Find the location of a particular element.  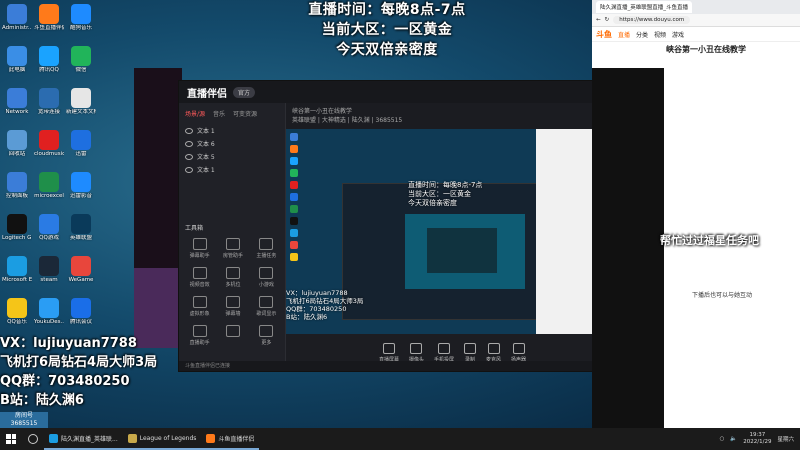

taskbar-app: 斗鱼直播伴侣 is located at coordinates (230, 439).